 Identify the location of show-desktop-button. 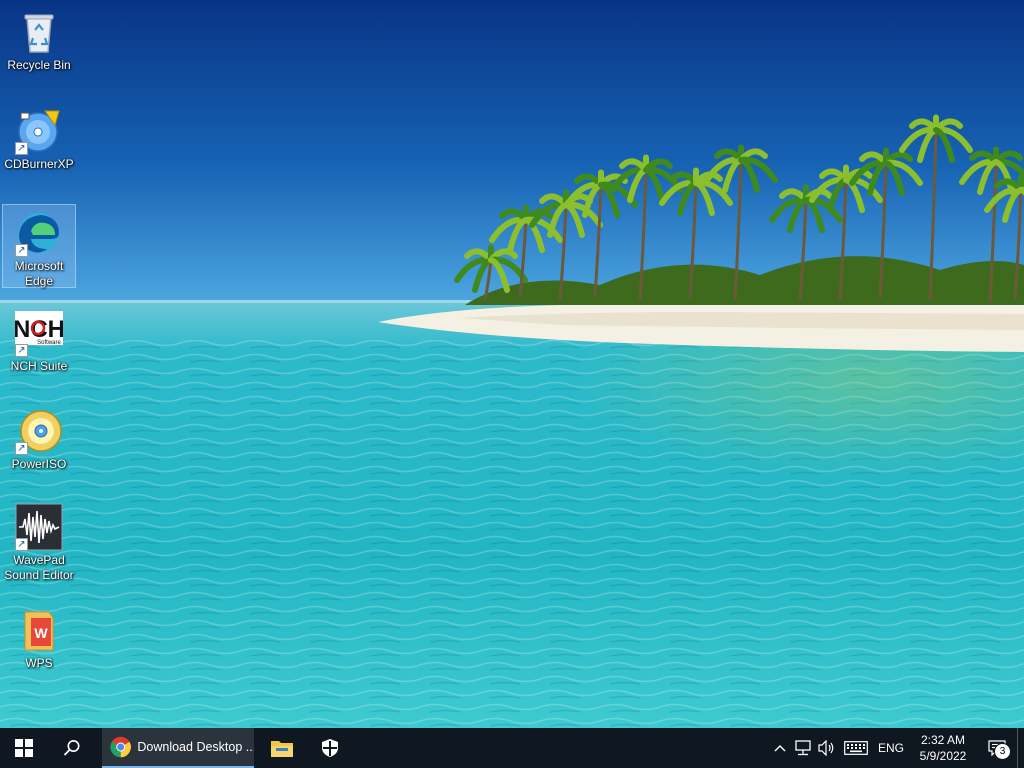
(1020, 748).